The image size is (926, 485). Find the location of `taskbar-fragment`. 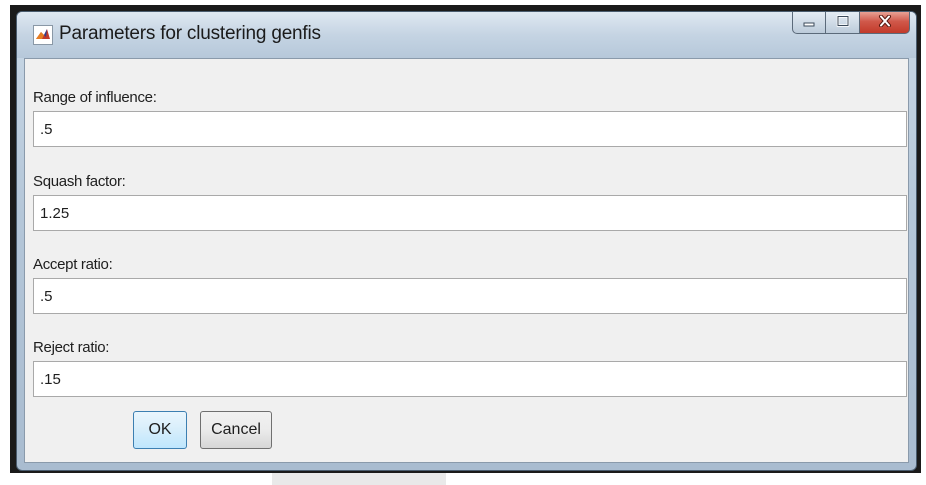

taskbar-fragment is located at coordinates (359, 479).